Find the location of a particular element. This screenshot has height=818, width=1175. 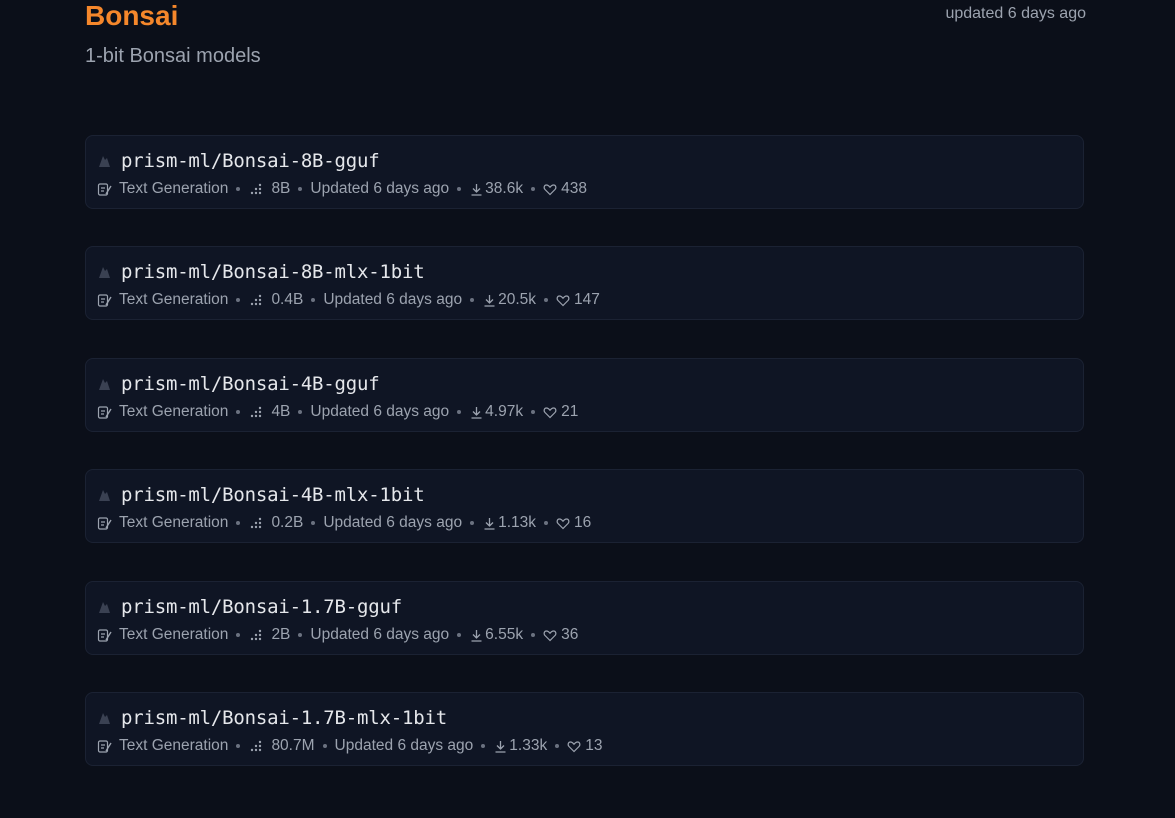

likes-count: 16 is located at coordinates (583, 522).